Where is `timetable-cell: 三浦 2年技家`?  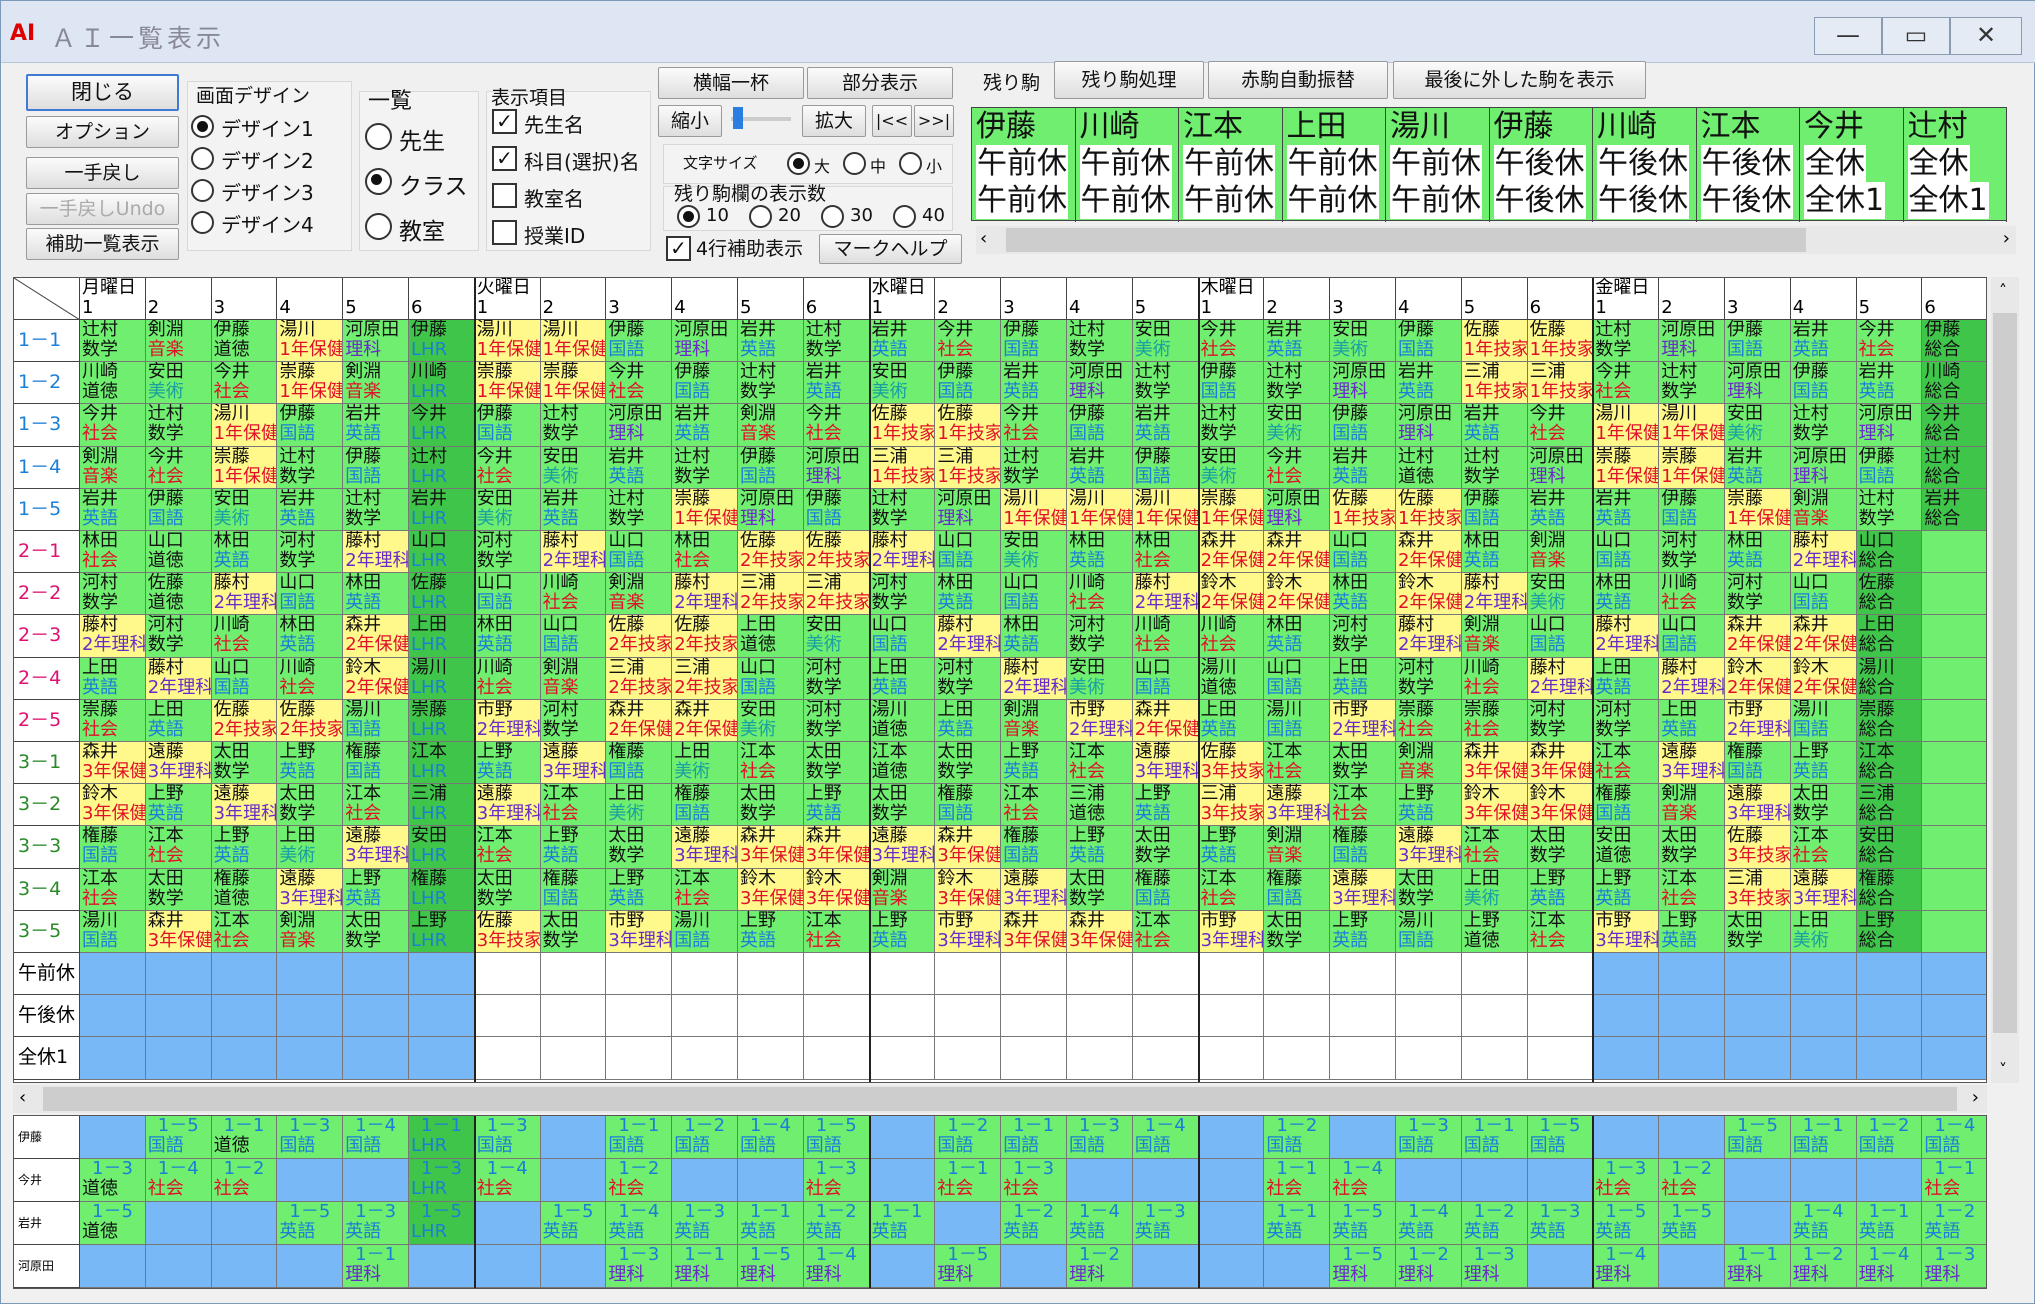
timetable-cell: 三浦 2年技家 is located at coordinates (771, 594).